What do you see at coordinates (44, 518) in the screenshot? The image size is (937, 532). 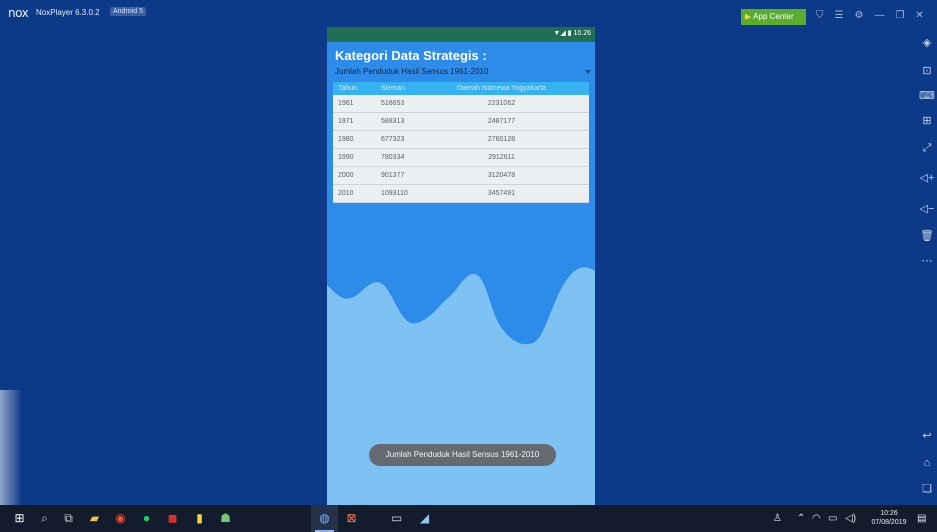 I see `search-icon: ⌕` at bounding box center [44, 518].